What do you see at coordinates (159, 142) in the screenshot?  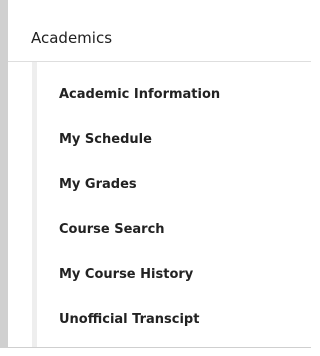 I see `menu-item-my-schedule: My Schedule` at bounding box center [159, 142].